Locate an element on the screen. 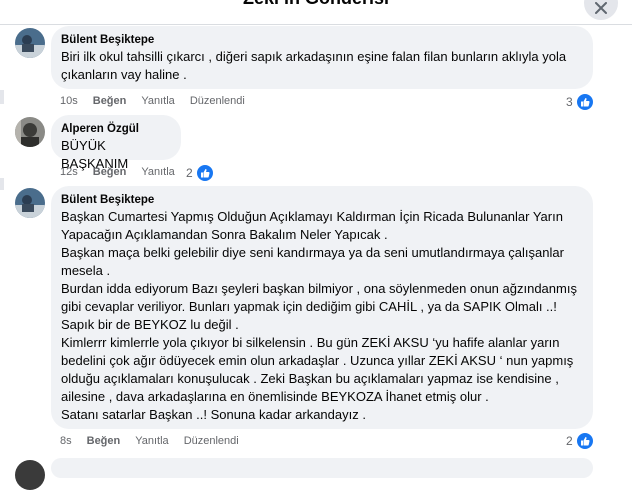  comment-timestamp: 10s is located at coordinates (69, 101).